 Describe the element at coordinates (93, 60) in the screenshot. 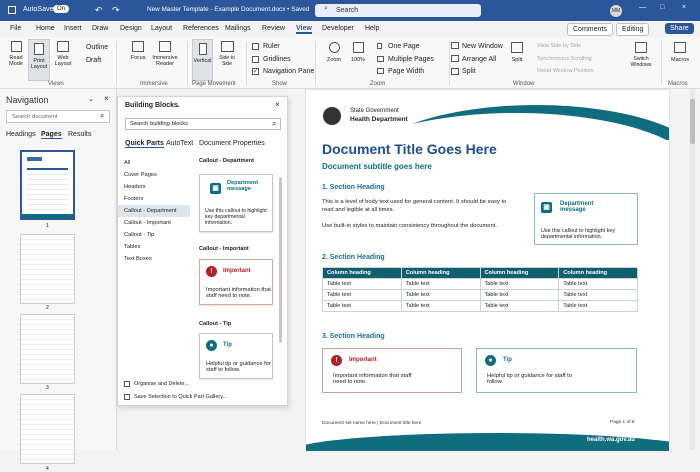

I see `draft-button: Draft` at that location.